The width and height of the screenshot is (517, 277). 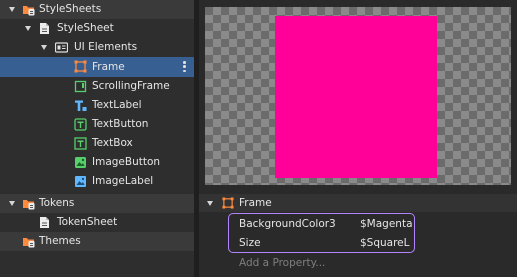 I want to click on tree-item-label: ScrollingFrame, so click(x=131, y=86).